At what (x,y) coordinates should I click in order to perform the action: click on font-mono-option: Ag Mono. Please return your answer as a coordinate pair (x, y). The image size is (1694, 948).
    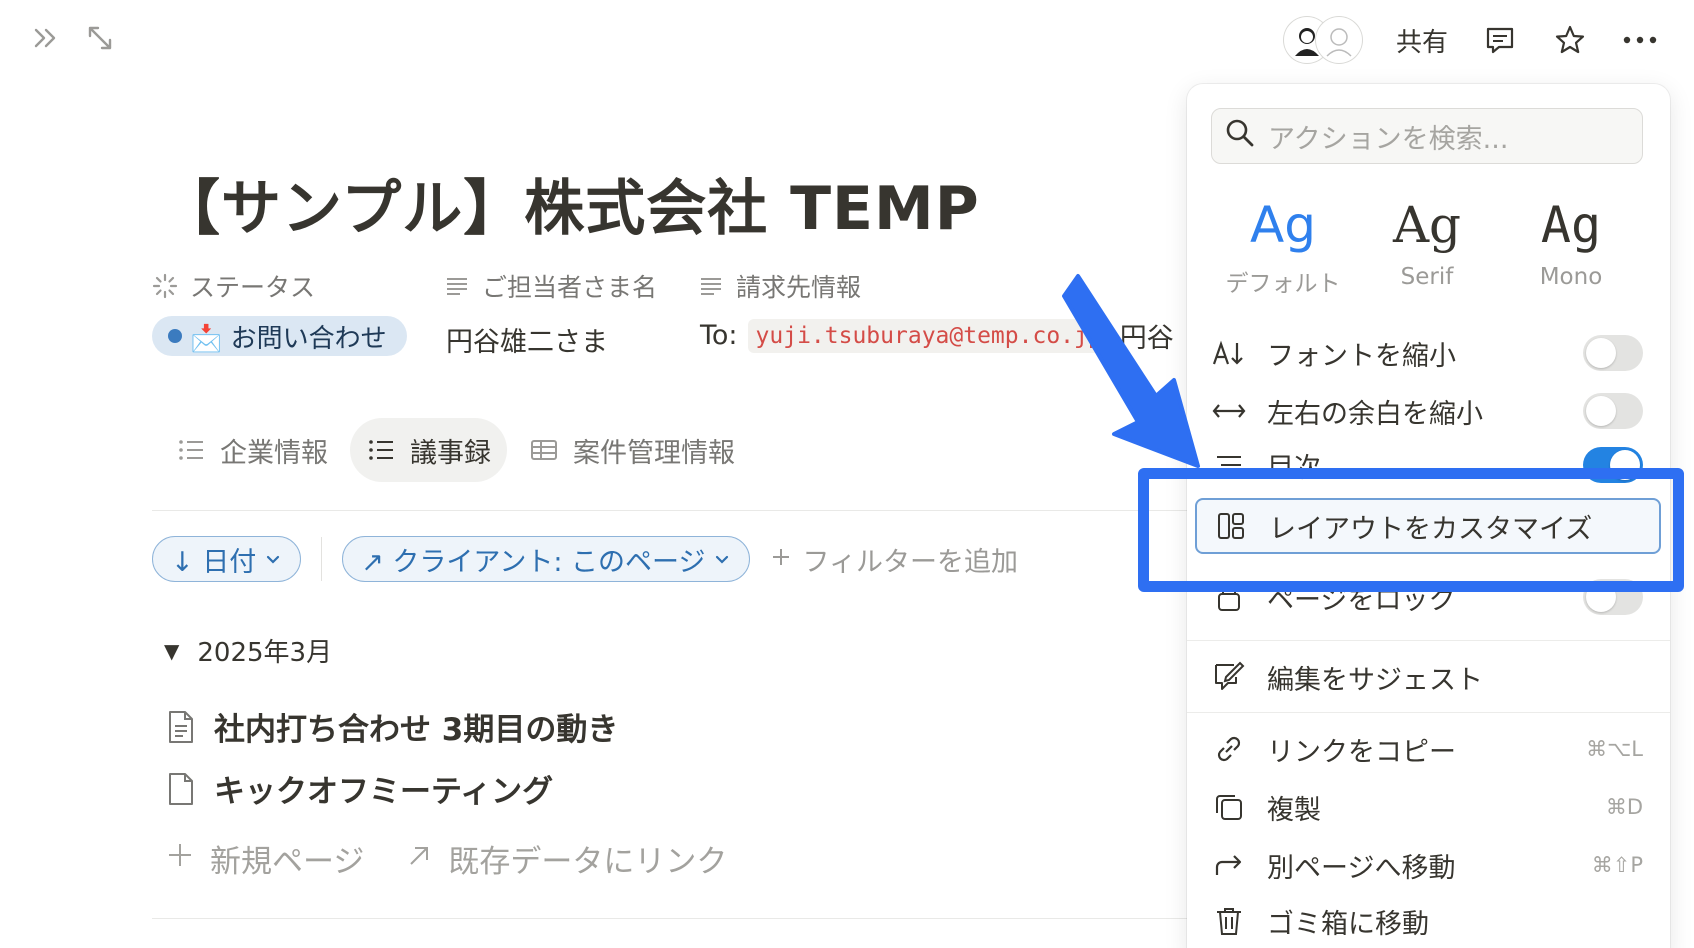
    Looking at the image, I should click on (1571, 246).